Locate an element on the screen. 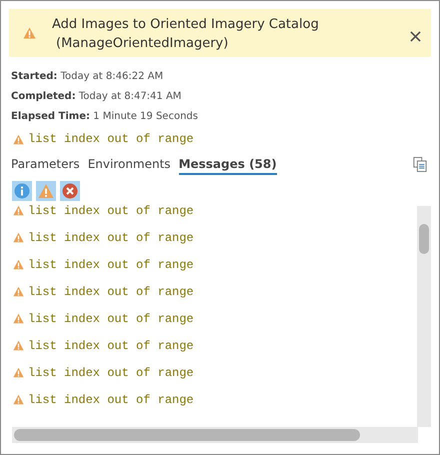 The width and height of the screenshot is (440, 455). tool-name: (ManageOrientedImagery) is located at coordinates (142, 44).